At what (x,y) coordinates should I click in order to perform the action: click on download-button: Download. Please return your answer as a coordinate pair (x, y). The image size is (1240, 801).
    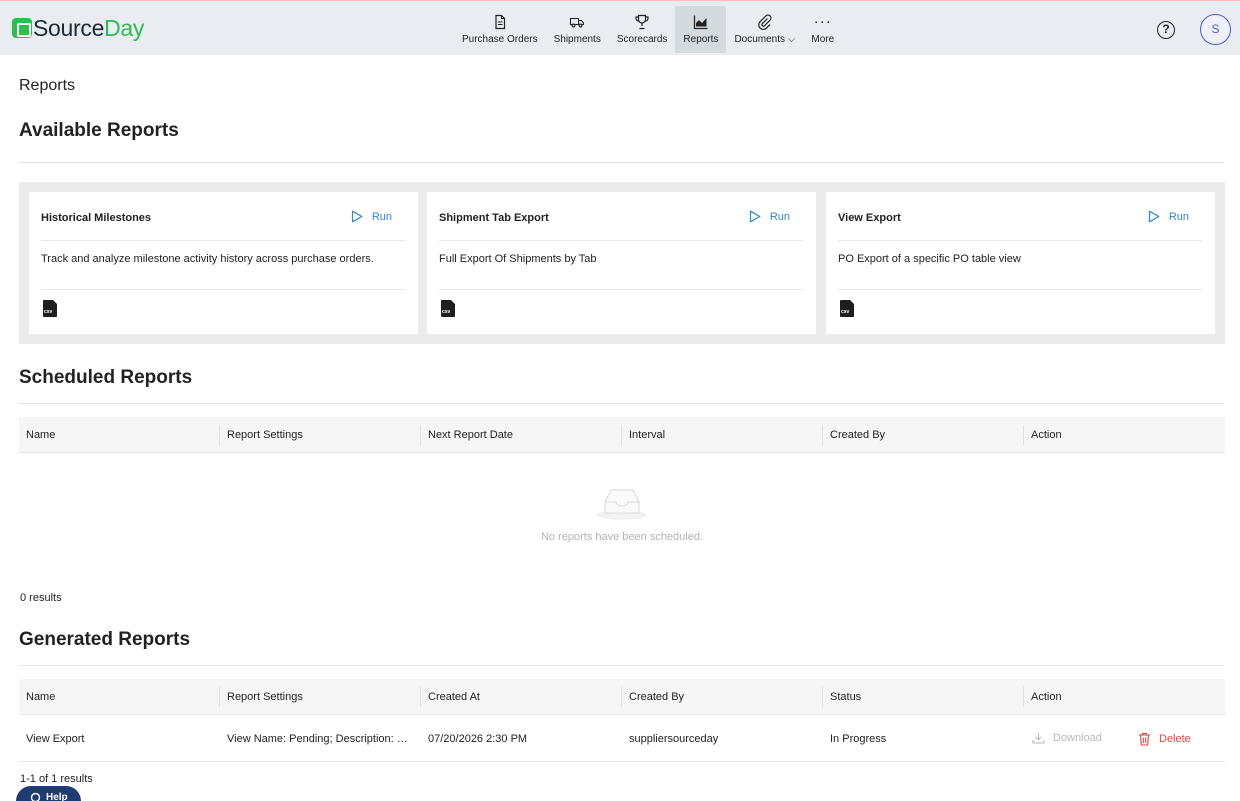
    Looking at the image, I should click on (1067, 738).